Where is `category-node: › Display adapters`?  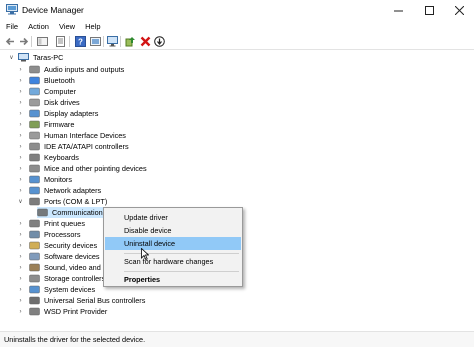
category-node: › Display adapters is located at coordinates (58, 113).